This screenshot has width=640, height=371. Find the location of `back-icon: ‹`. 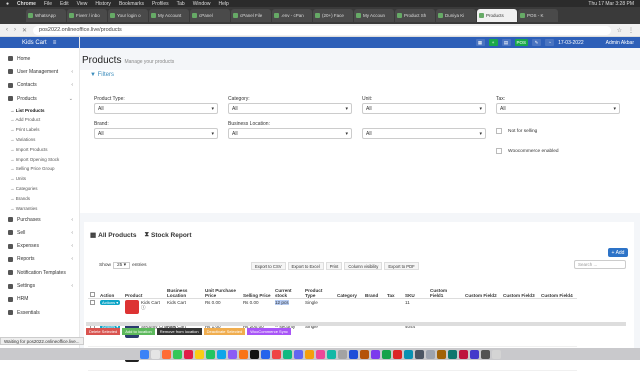

back-icon: ‹ is located at coordinates (7, 30).